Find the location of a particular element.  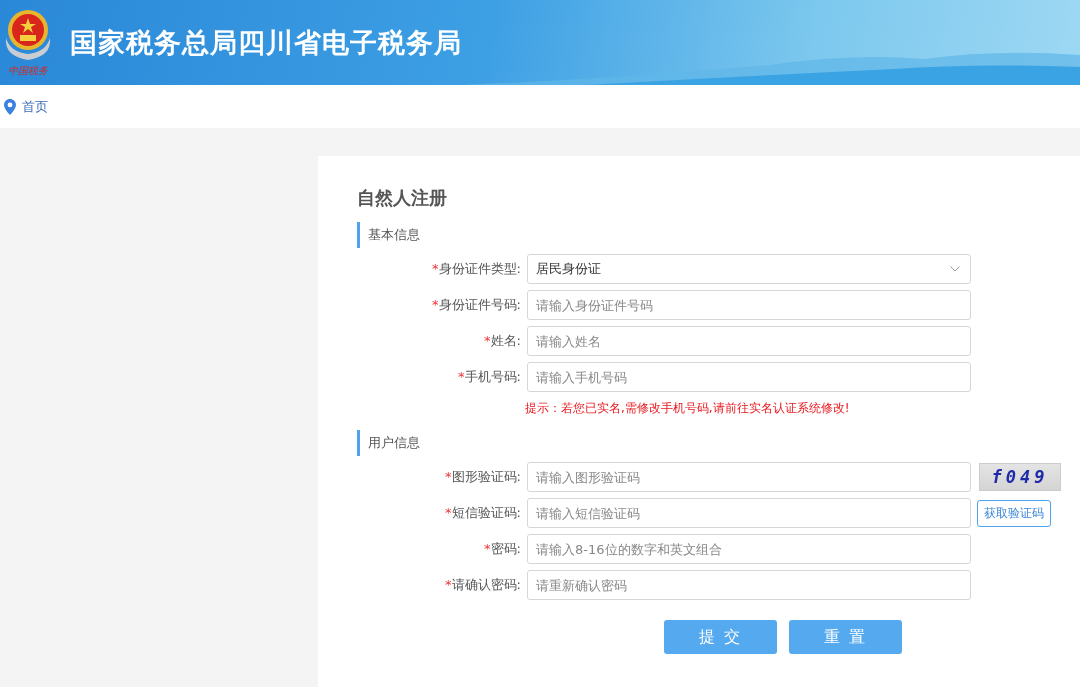

id-type-dropdown: 居民身份证 is located at coordinates (749, 269).